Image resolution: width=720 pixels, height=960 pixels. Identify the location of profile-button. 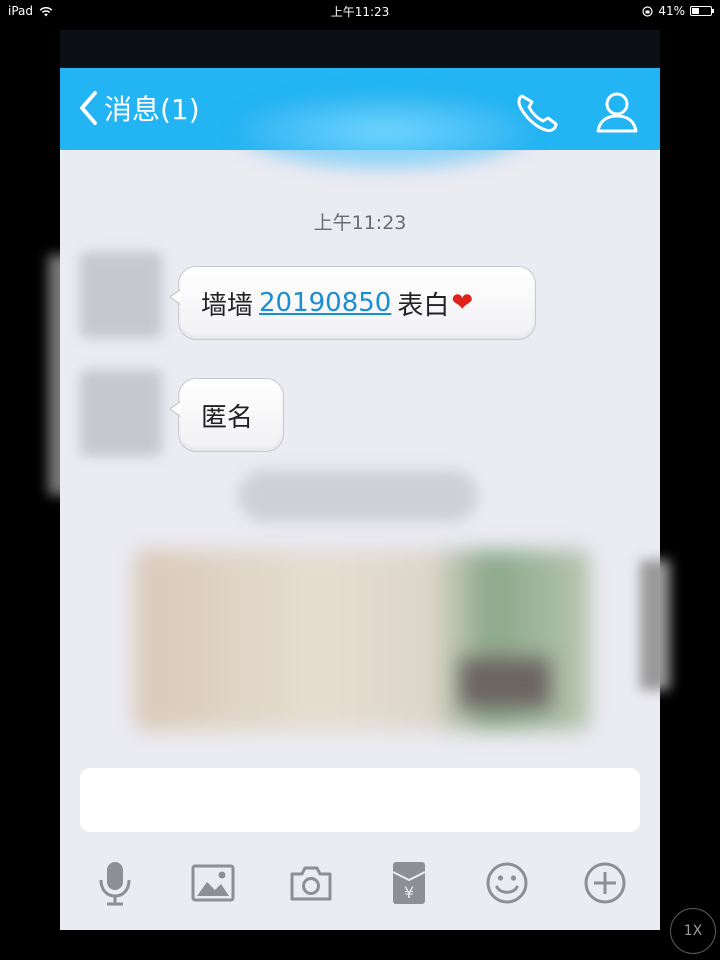
(617, 114).